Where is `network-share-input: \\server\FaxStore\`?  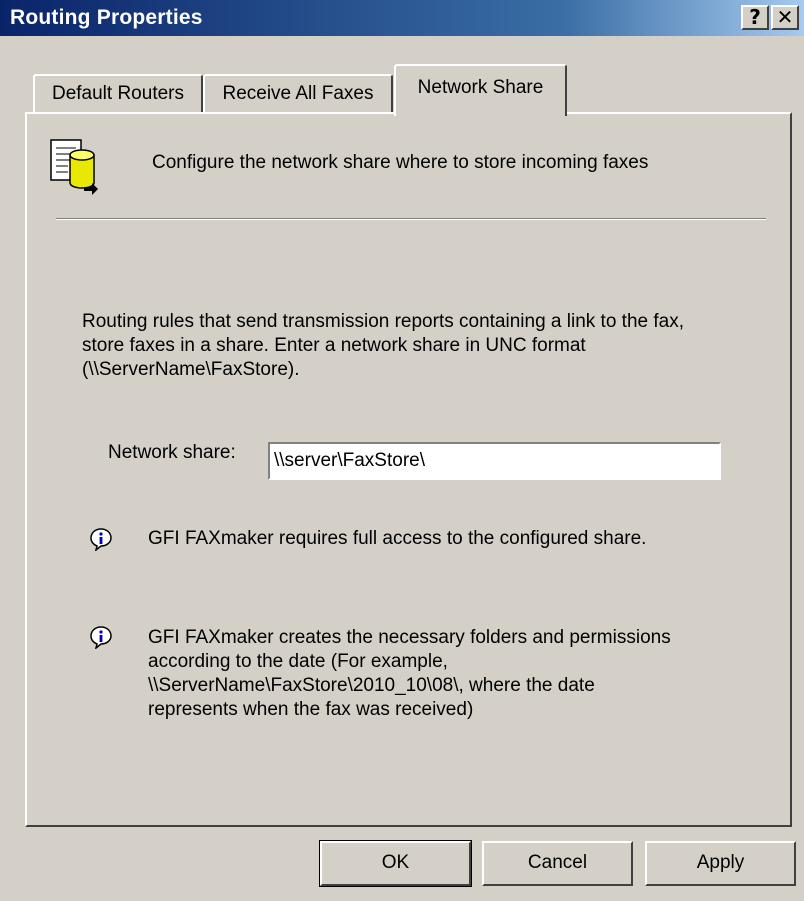
network-share-input: \\server\FaxStore\ is located at coordinates (494, 461).